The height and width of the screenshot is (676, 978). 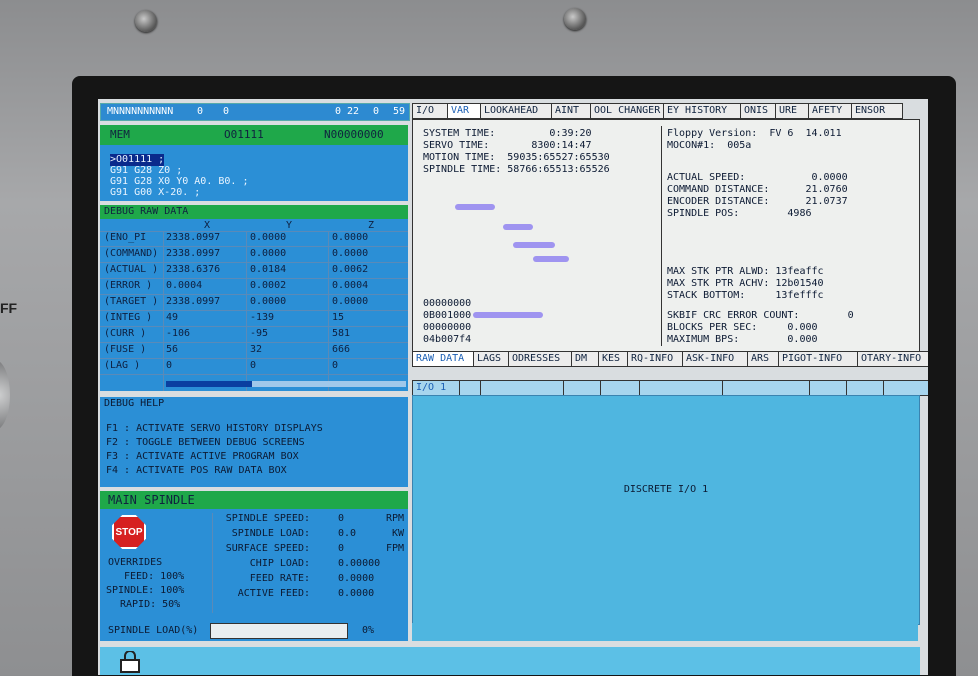 What do you see at coordinates (205, 442) in the screenshot?
I see `help-line-2: F2 : TOGGLE BETWEEN DEBUG SCREENS` at bounding box center [205, 442].